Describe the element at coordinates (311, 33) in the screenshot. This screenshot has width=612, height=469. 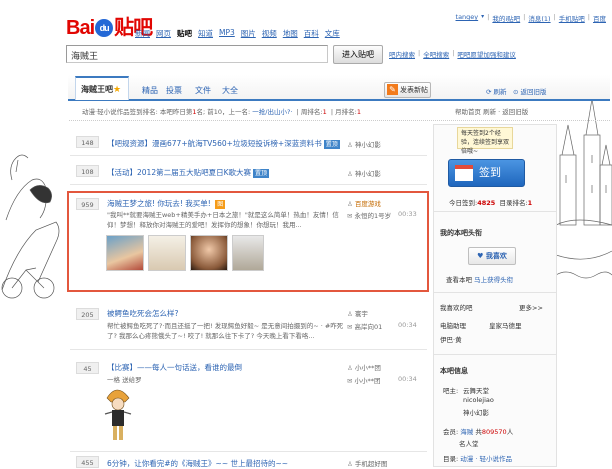
I see `nav-baike: 百科` at that location.